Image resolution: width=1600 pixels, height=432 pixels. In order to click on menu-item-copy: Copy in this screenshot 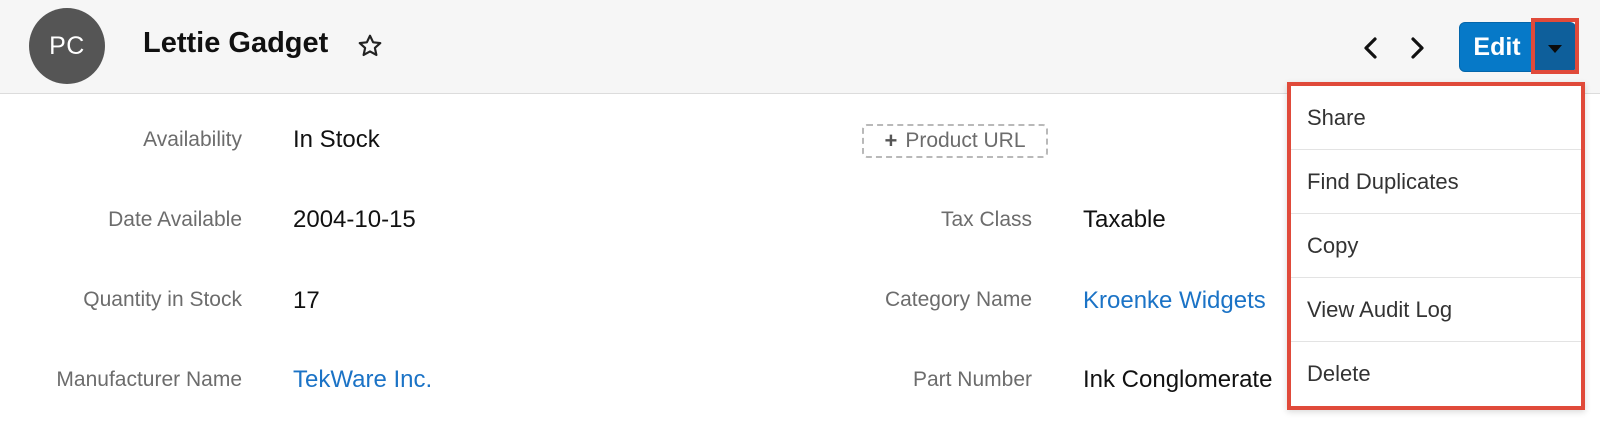, I will do `click(1436, 246)`.